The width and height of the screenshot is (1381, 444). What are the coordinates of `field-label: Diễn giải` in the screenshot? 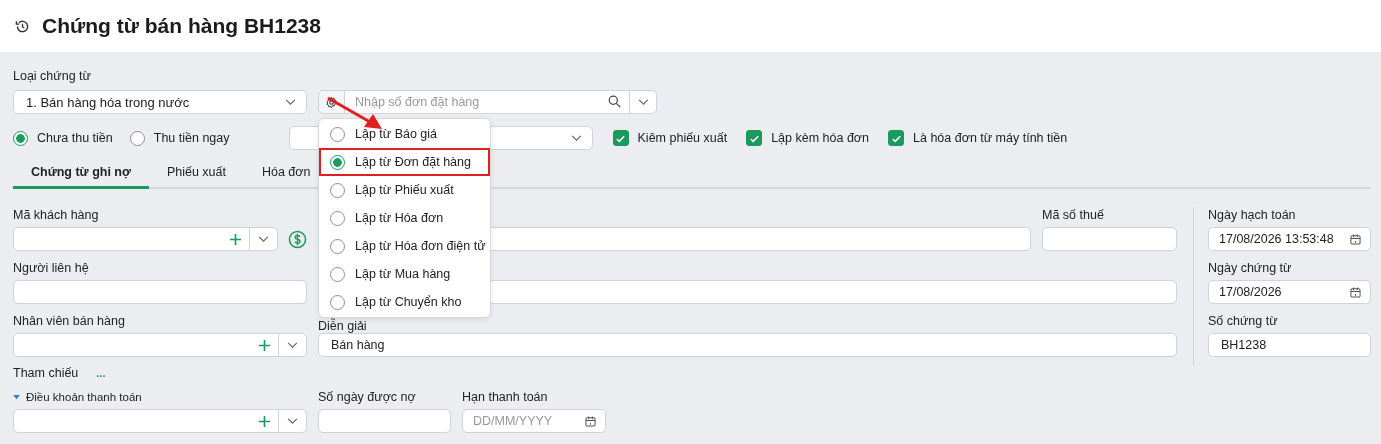 It's located at (343, 325).